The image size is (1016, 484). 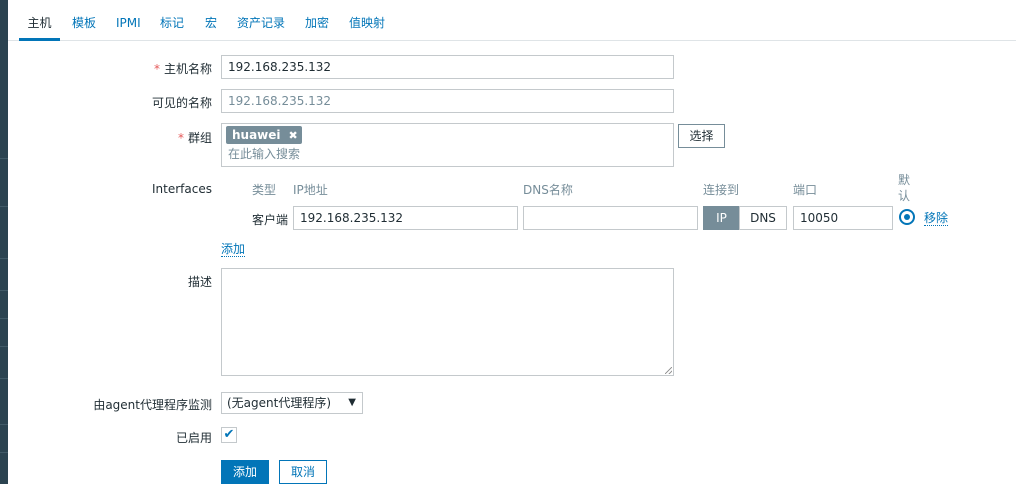 I want to click on groups-select-button: 选择, so click(x=701, y=136).